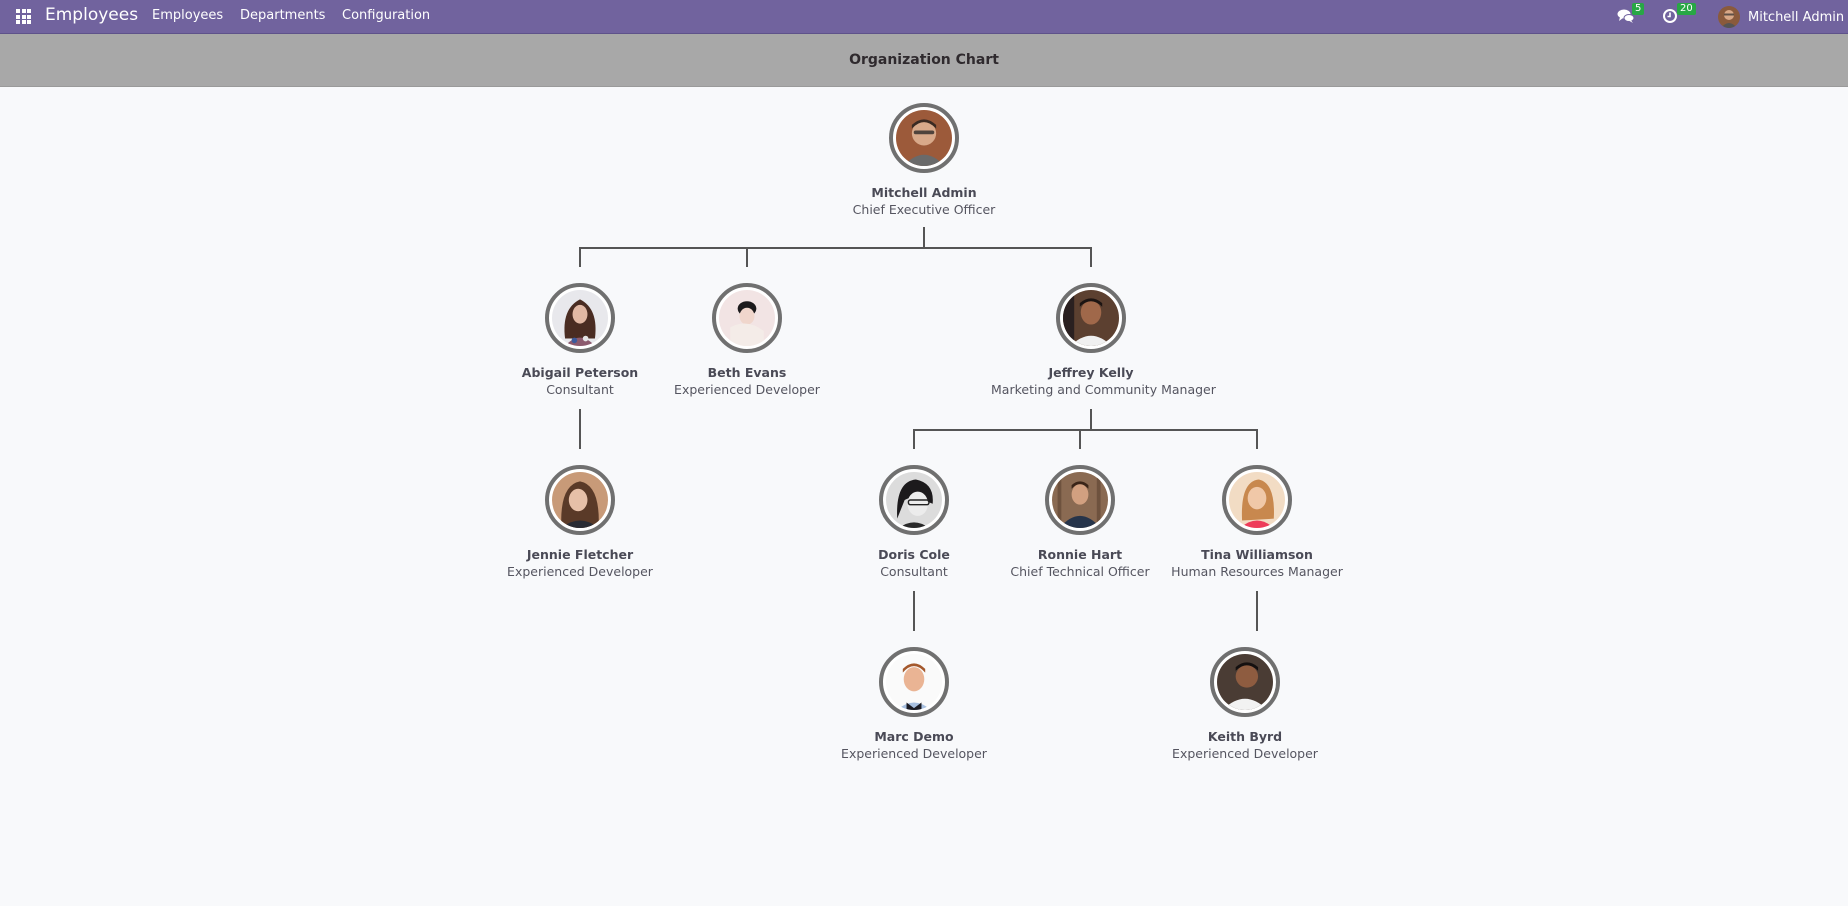 The height and width of the screenshot is (906, 1848). I want to click on employee-card-beth-evans: Beth Evans Experienced Developer, so click(747, 341).